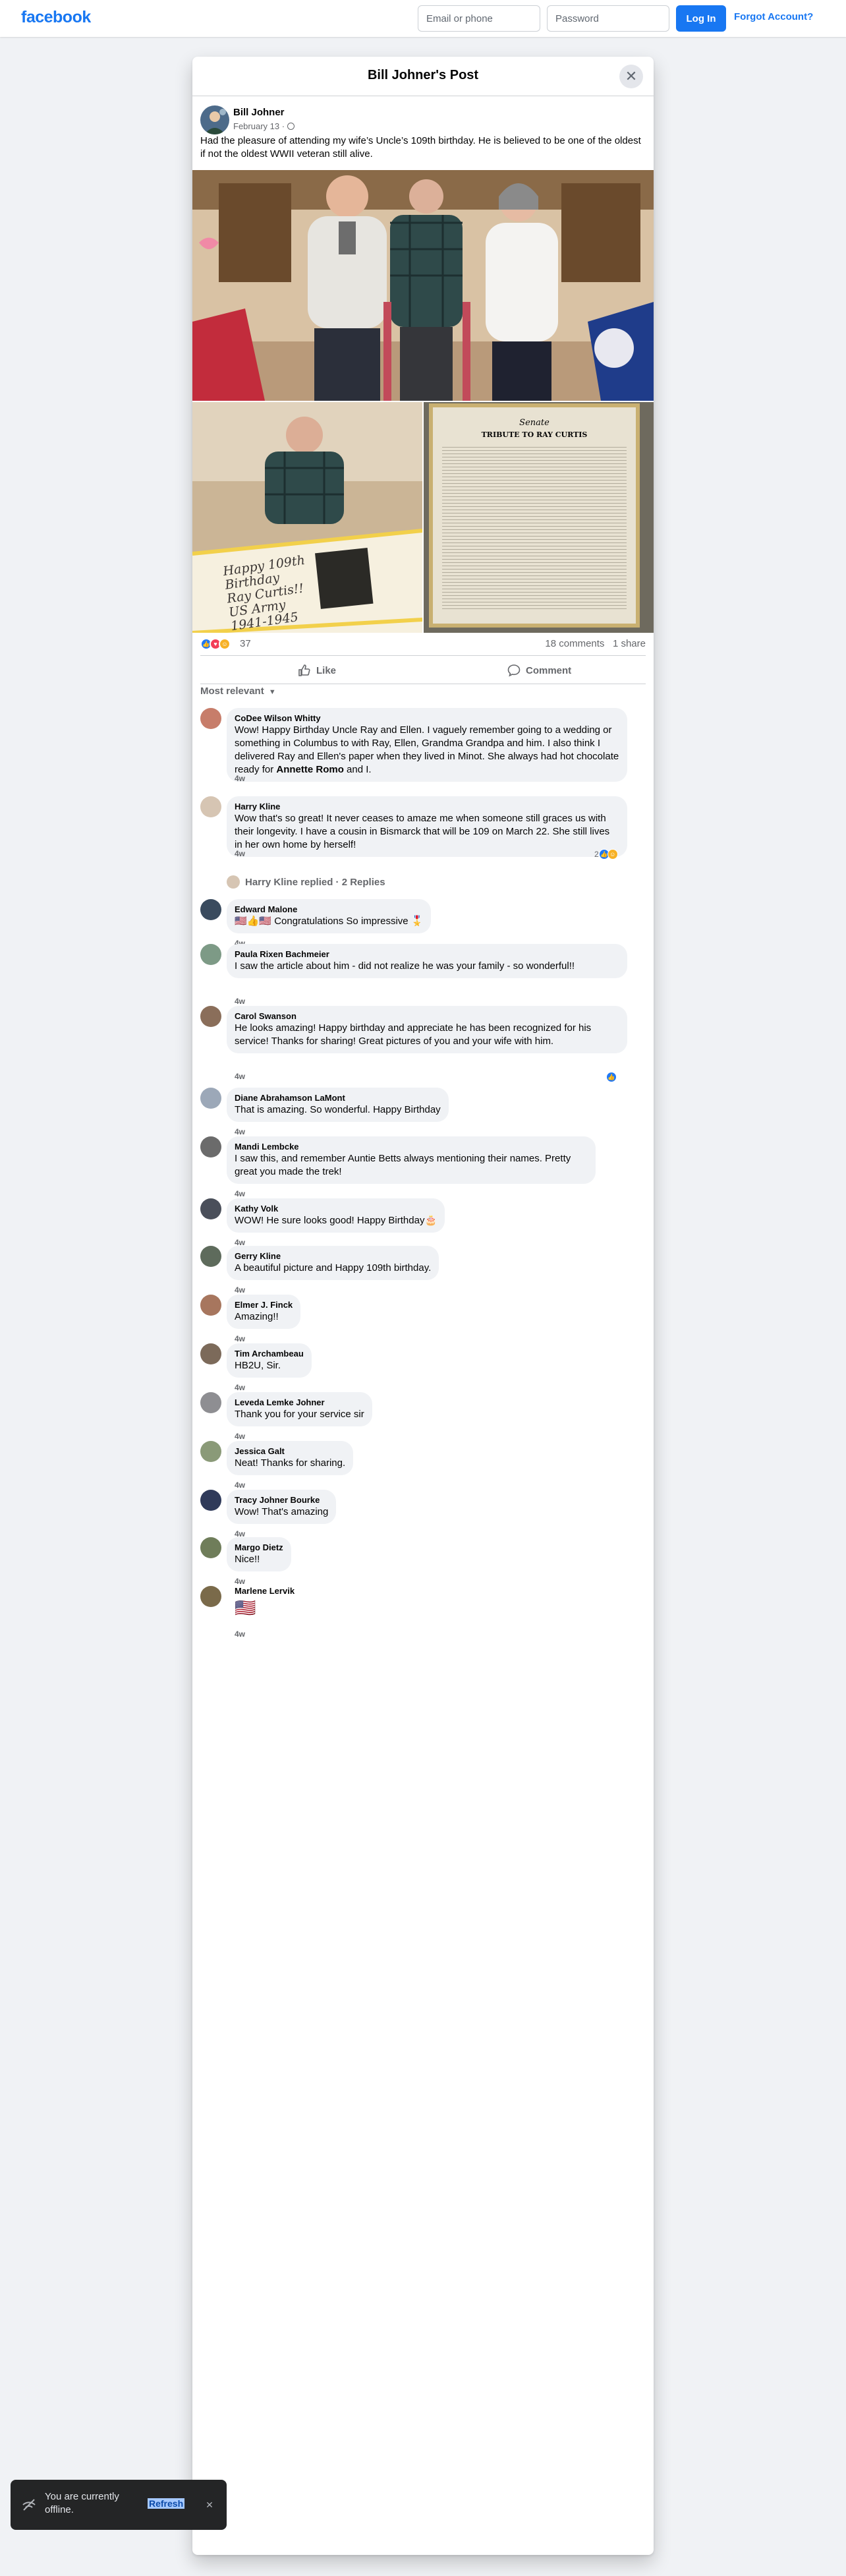  I want to click on login-button: Log In, so click(701, 18).